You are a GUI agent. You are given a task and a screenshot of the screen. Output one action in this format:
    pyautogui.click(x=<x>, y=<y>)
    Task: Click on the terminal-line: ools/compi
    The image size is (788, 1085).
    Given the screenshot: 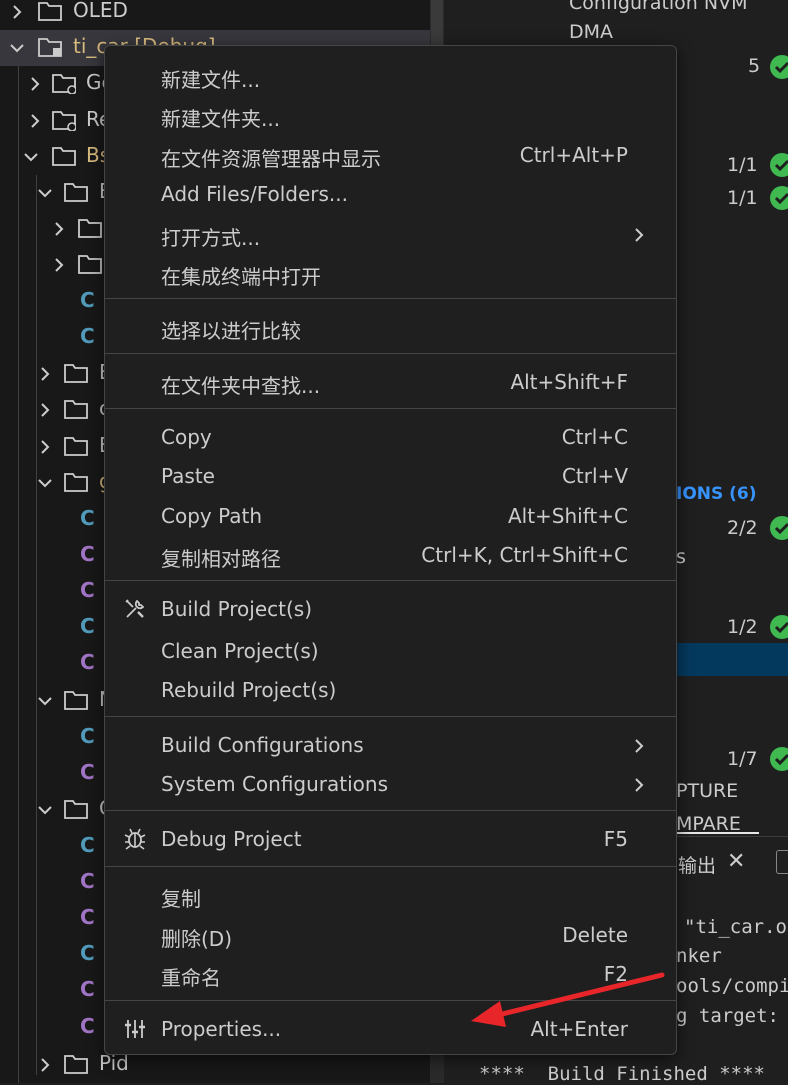 What is the action you would take?
    pyautogui.click(x=732, y=986)
    